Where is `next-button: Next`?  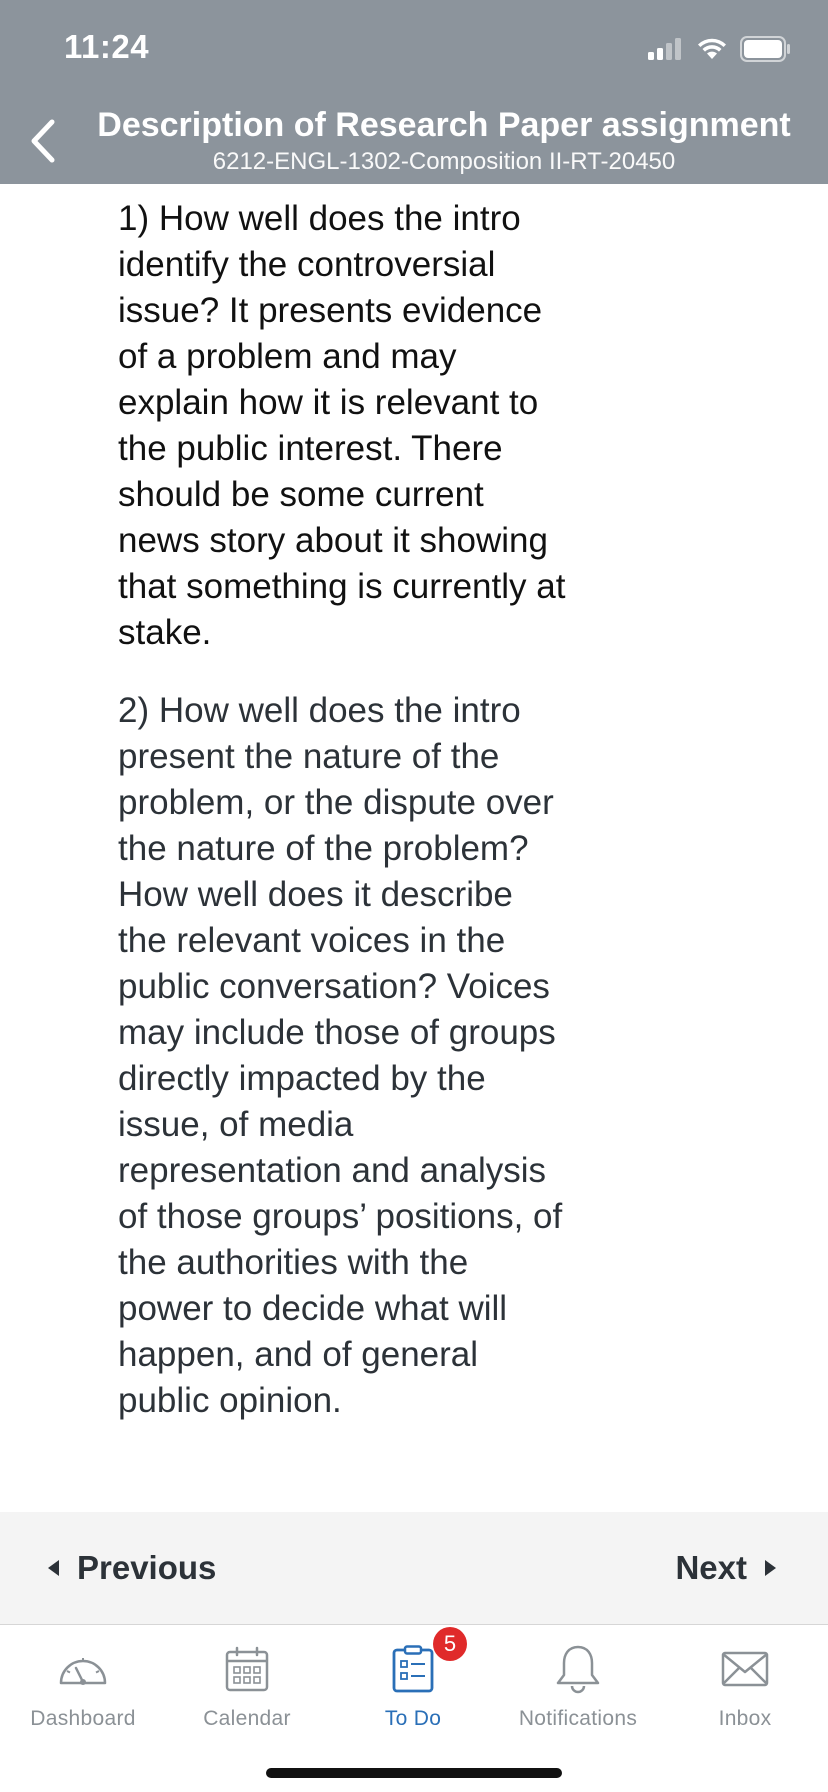
next-button: Next is located at coordinates (725, 1568).